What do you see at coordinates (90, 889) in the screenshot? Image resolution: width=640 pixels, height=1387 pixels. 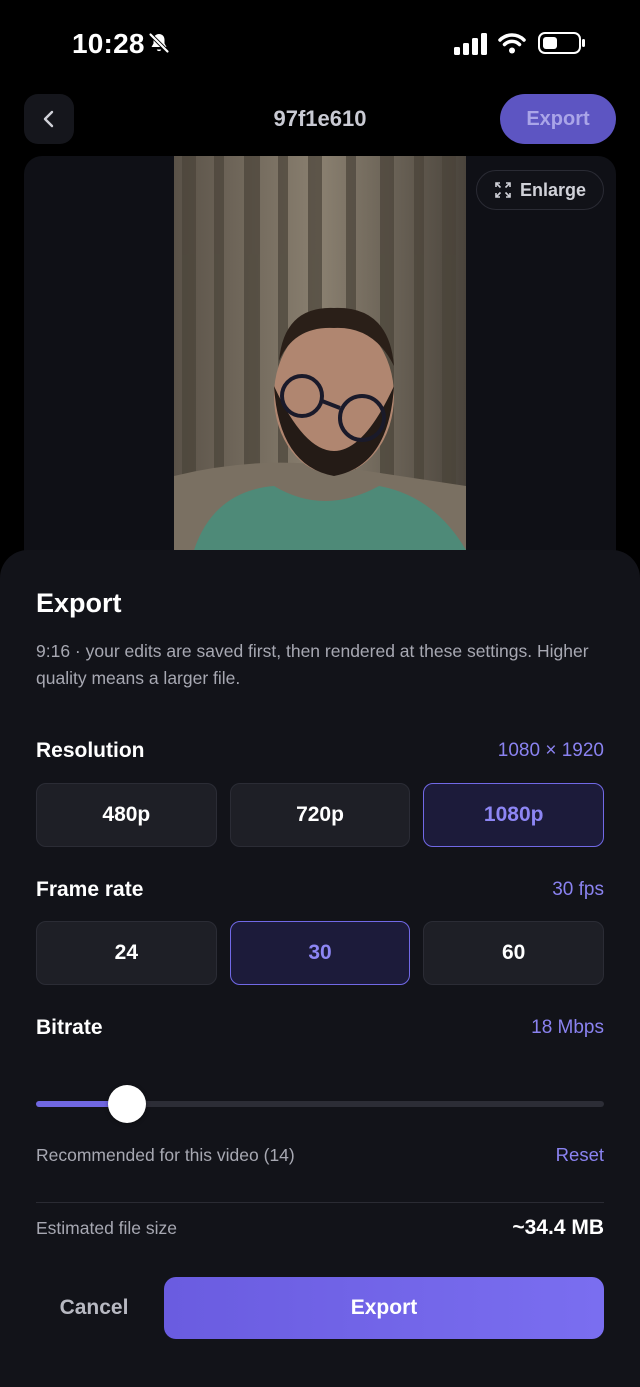 I see `frame-rate-label: Frame rate` at bounding box center [90, 889].